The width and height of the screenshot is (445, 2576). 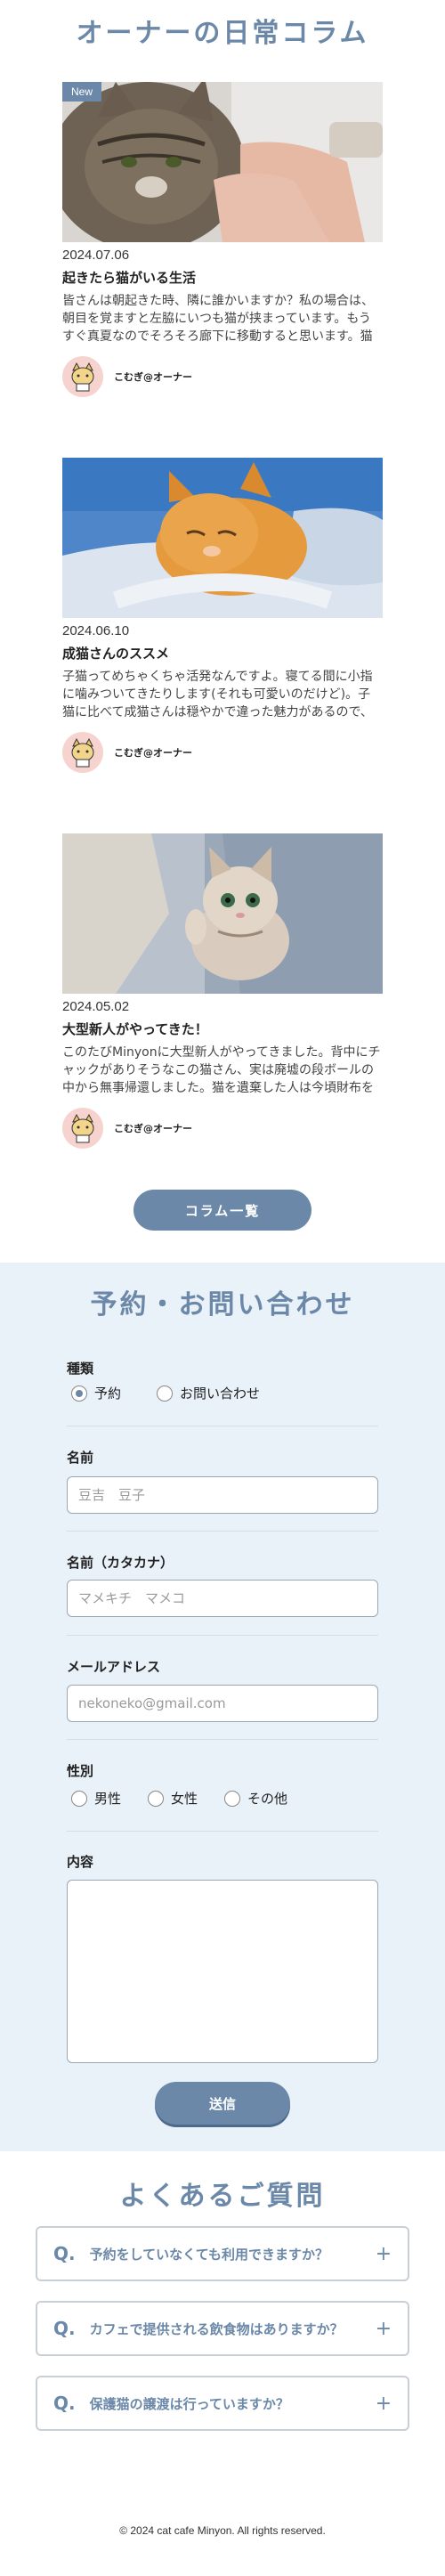 I want to click on card-image-cat-and-hand: New, so click(x=223, y=162).